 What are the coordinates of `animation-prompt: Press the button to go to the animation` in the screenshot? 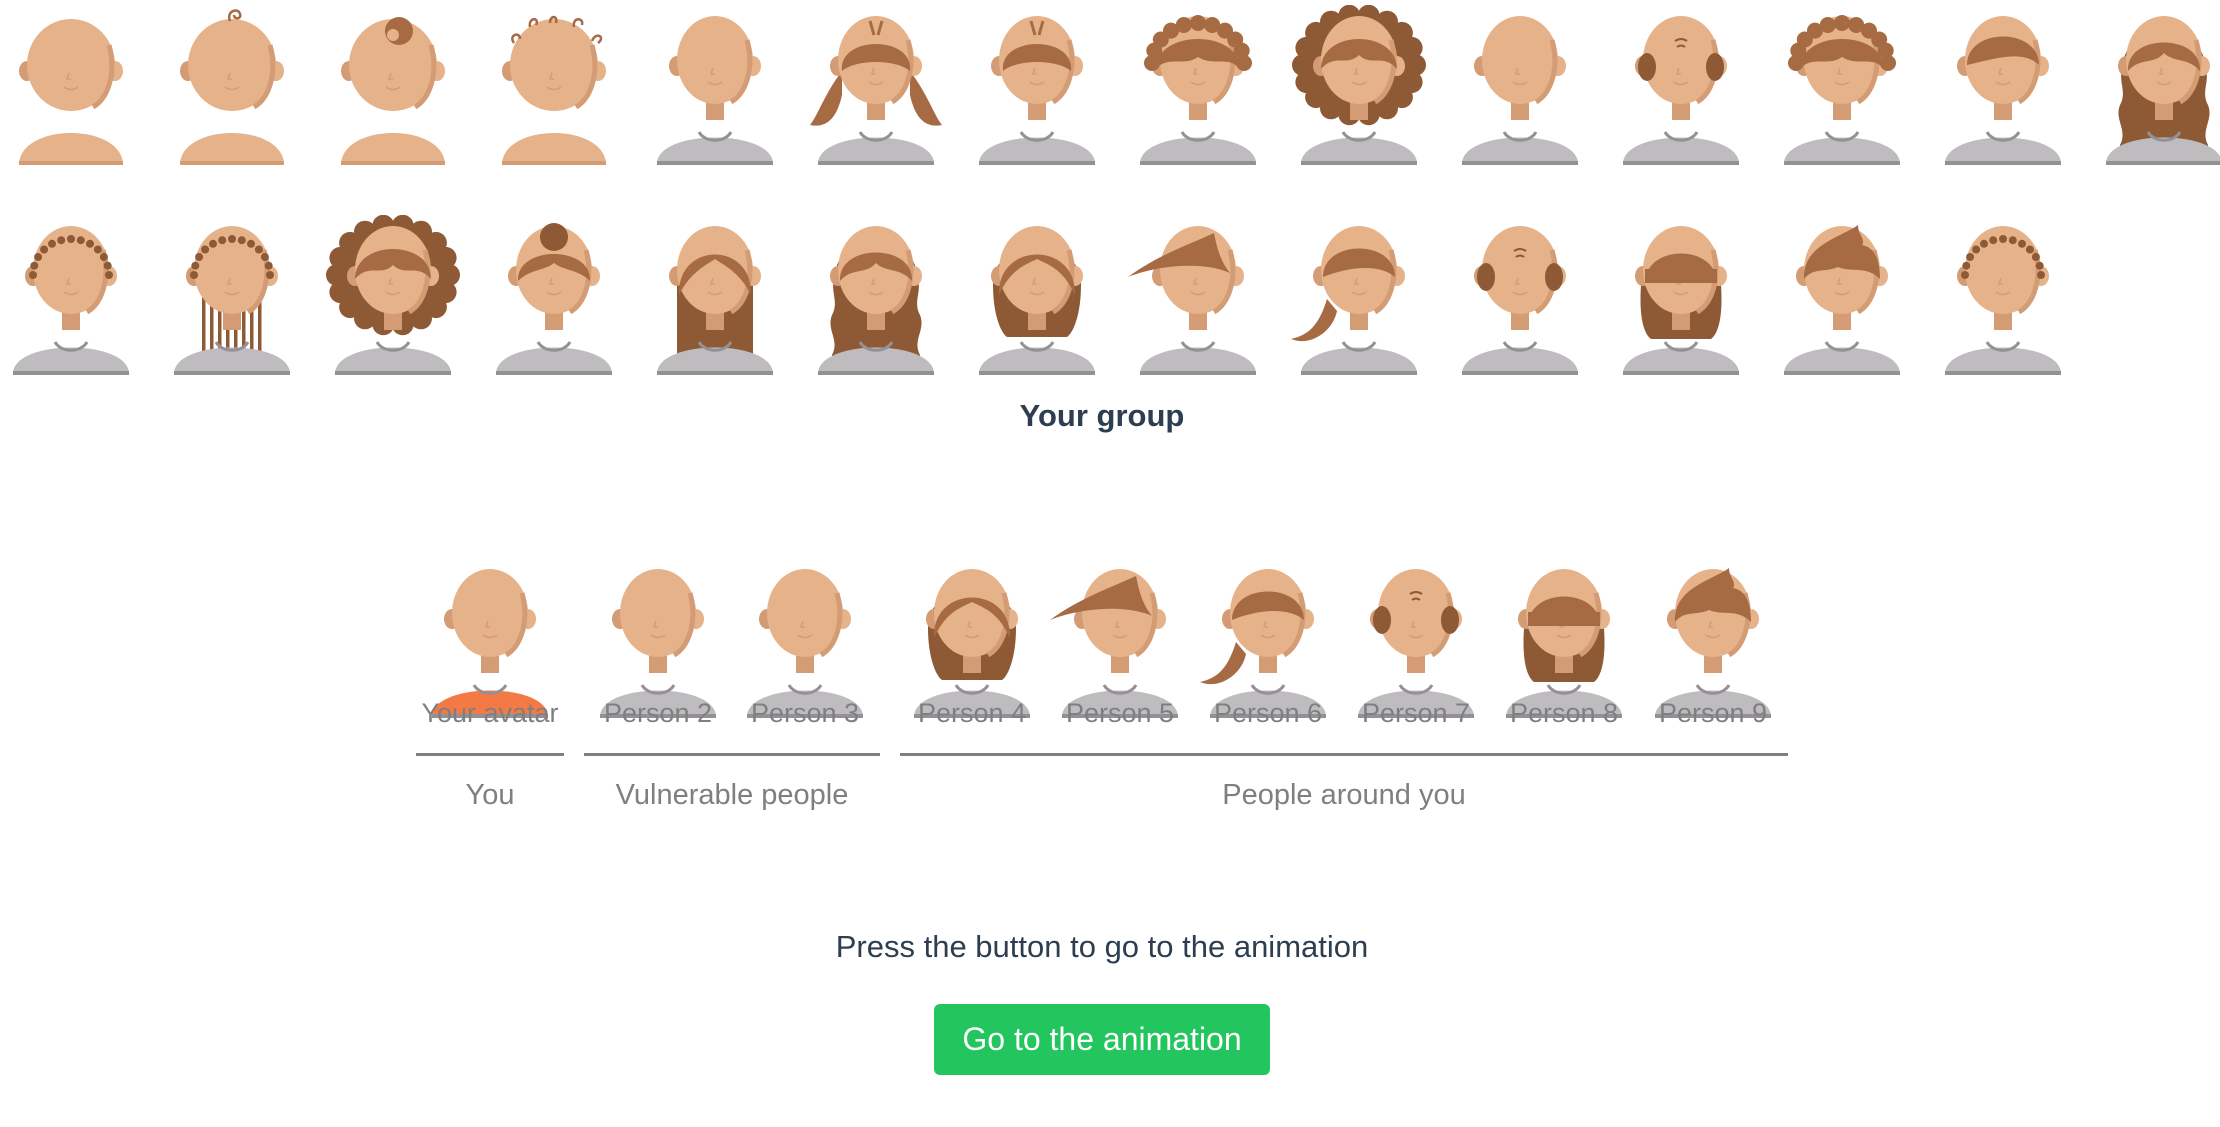 It's located at (1102, 946).